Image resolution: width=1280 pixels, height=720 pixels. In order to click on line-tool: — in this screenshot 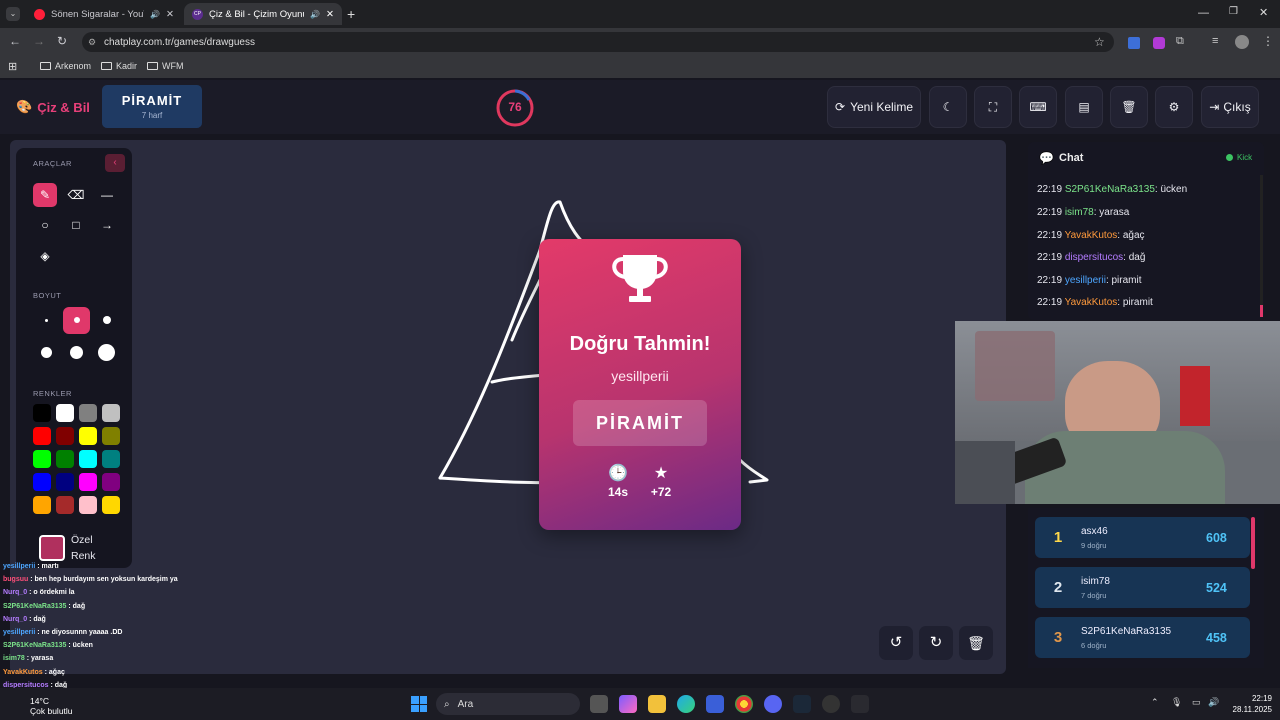, I will do `click(107, 195)`.